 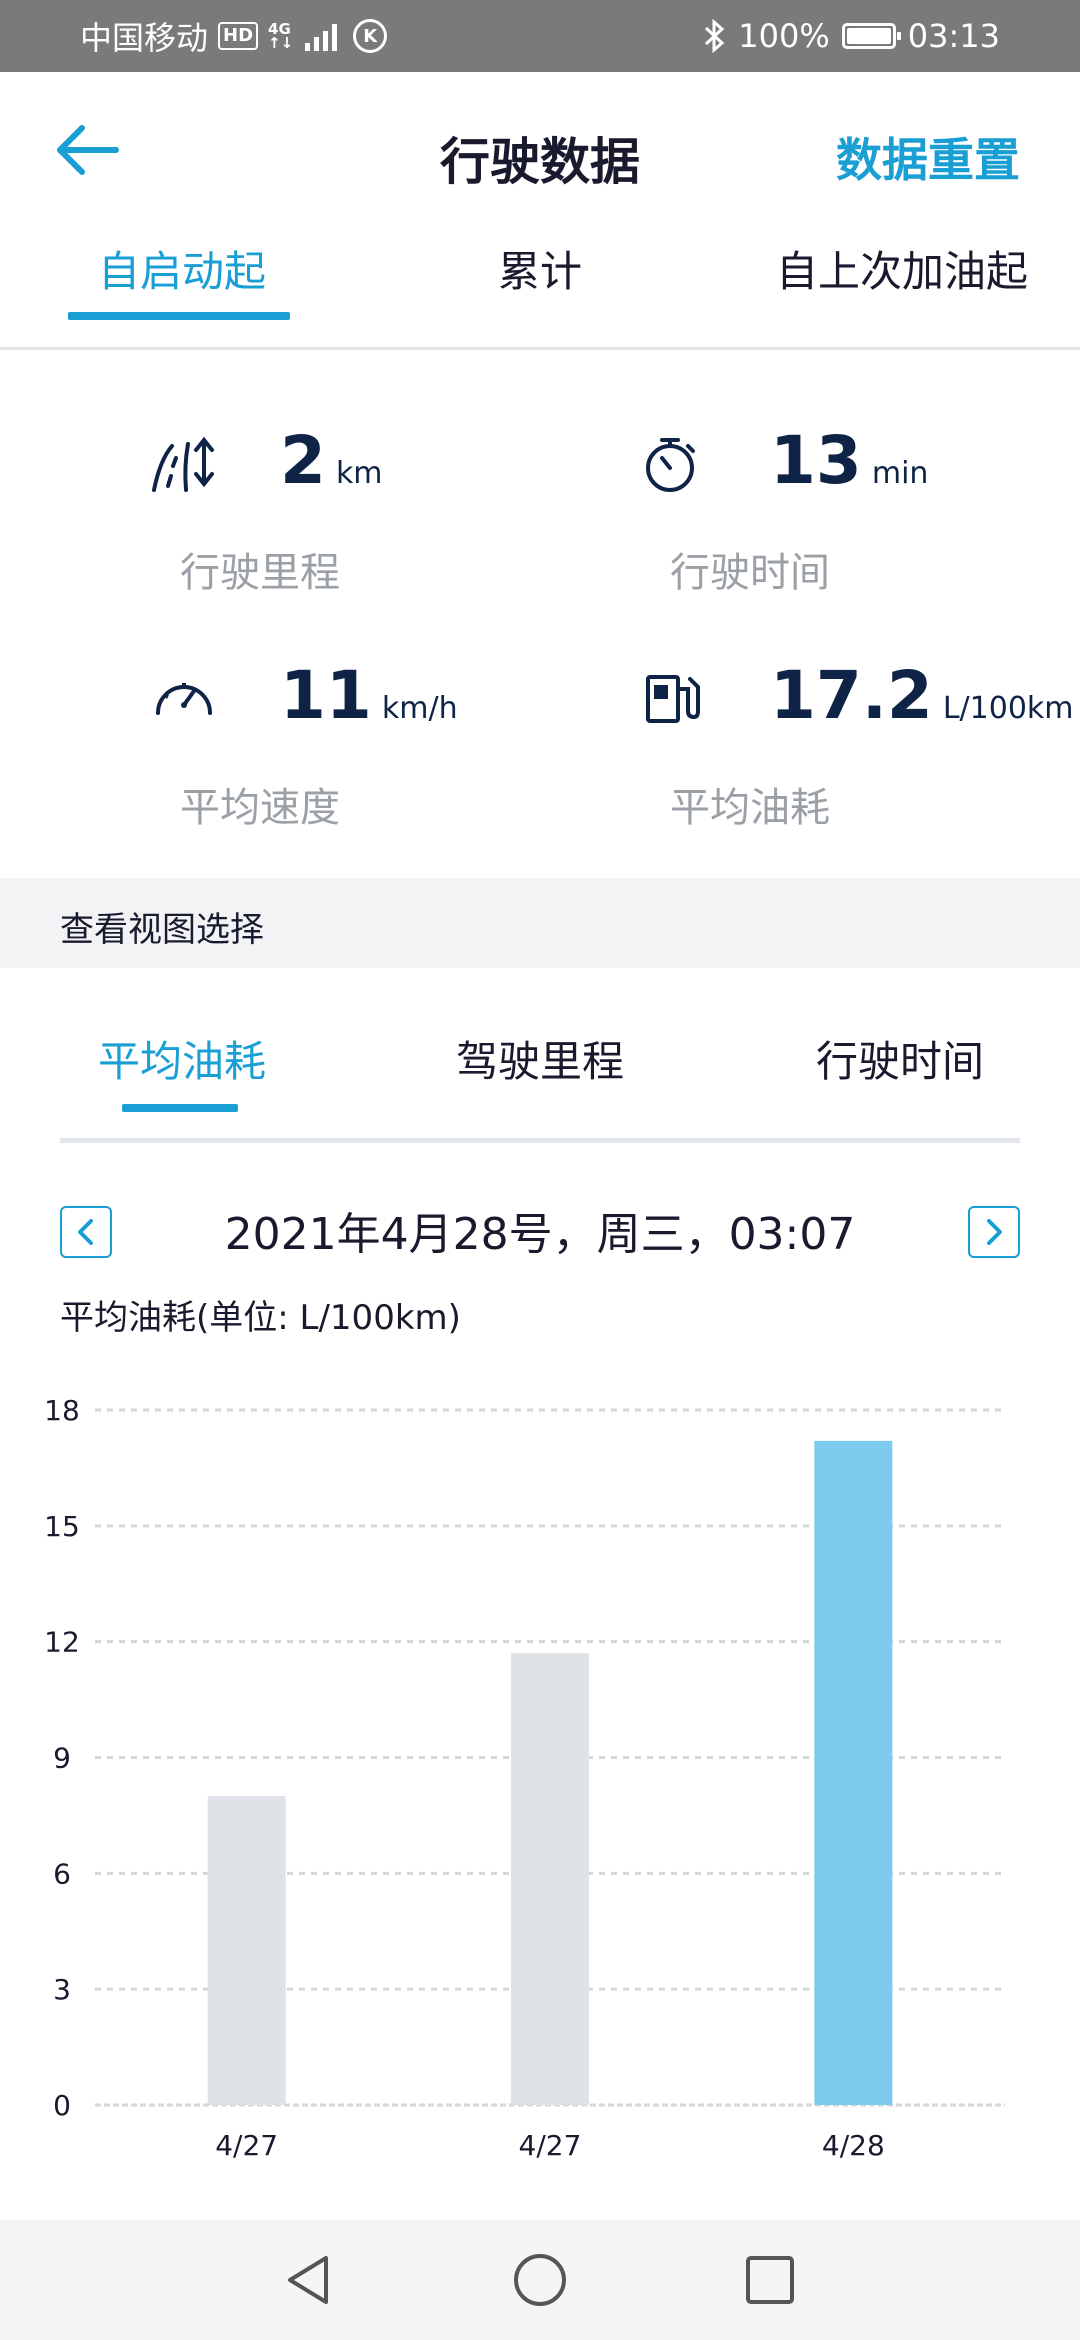 I want to click on avg-fuel-value: 17.2 L/100km, so click(x=922, y=695).